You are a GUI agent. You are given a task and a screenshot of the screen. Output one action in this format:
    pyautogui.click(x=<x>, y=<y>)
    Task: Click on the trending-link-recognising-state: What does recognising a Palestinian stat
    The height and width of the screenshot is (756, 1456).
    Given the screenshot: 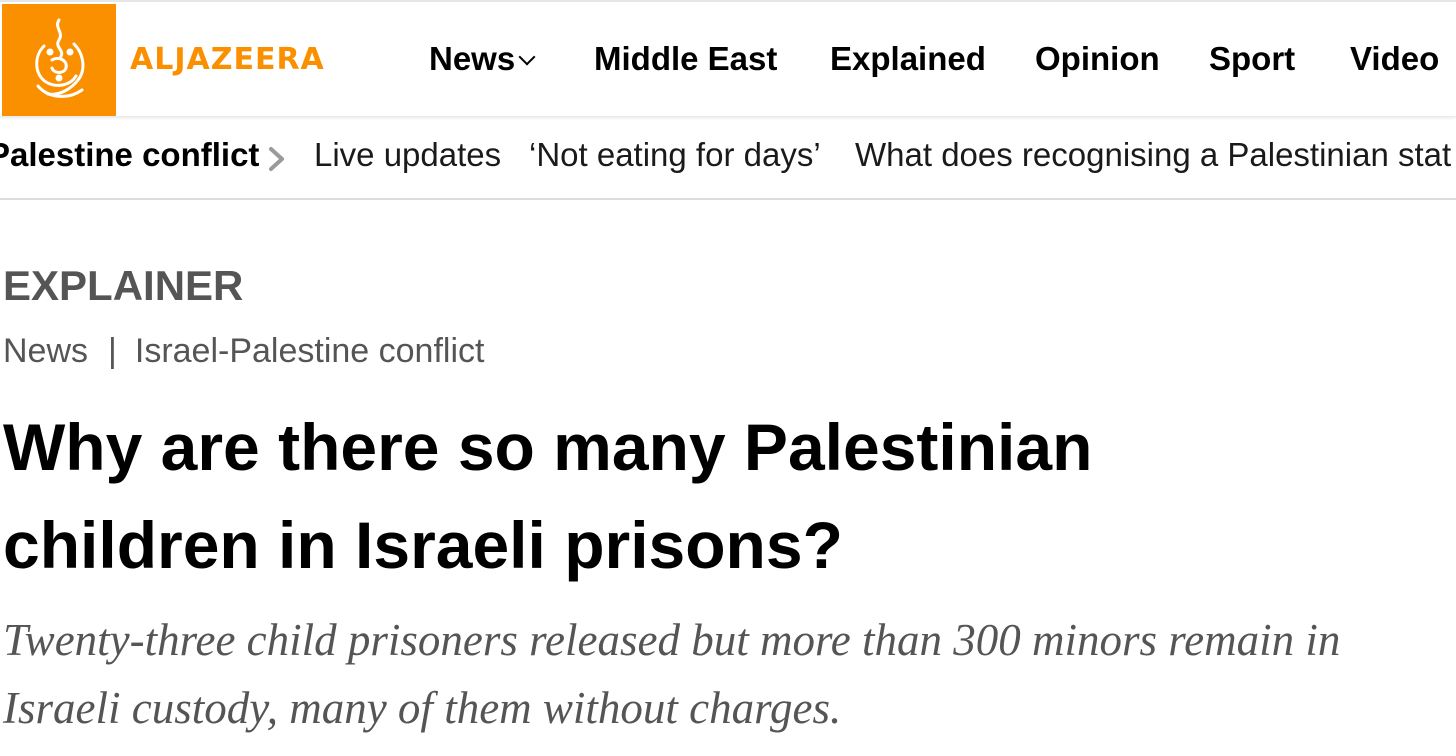 What is the action you would take?
    pyautogui.click(x=1153, y=155)
    